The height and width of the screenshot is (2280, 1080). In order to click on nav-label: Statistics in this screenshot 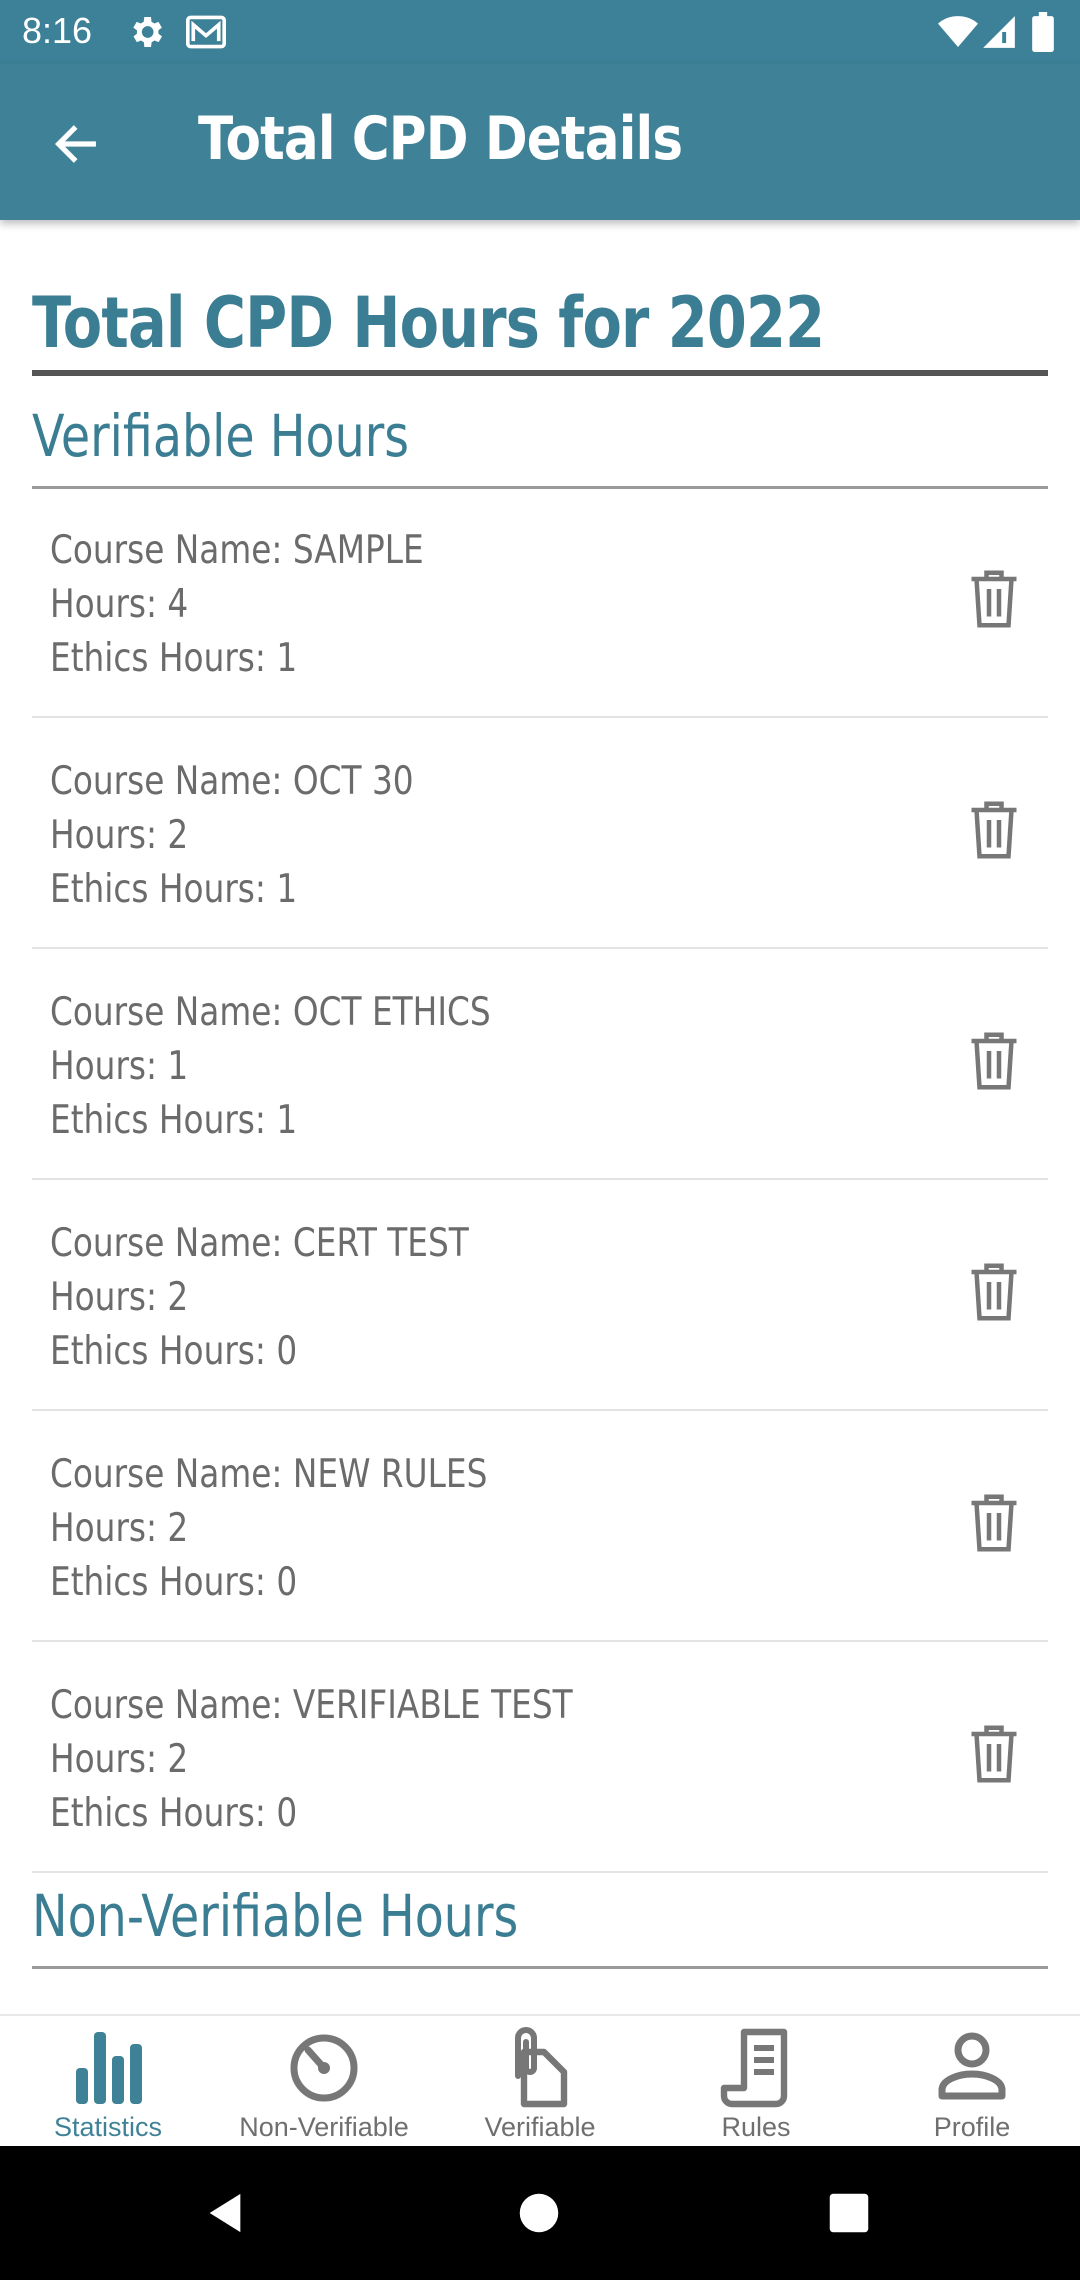, I will do `click(108, 2127)`.